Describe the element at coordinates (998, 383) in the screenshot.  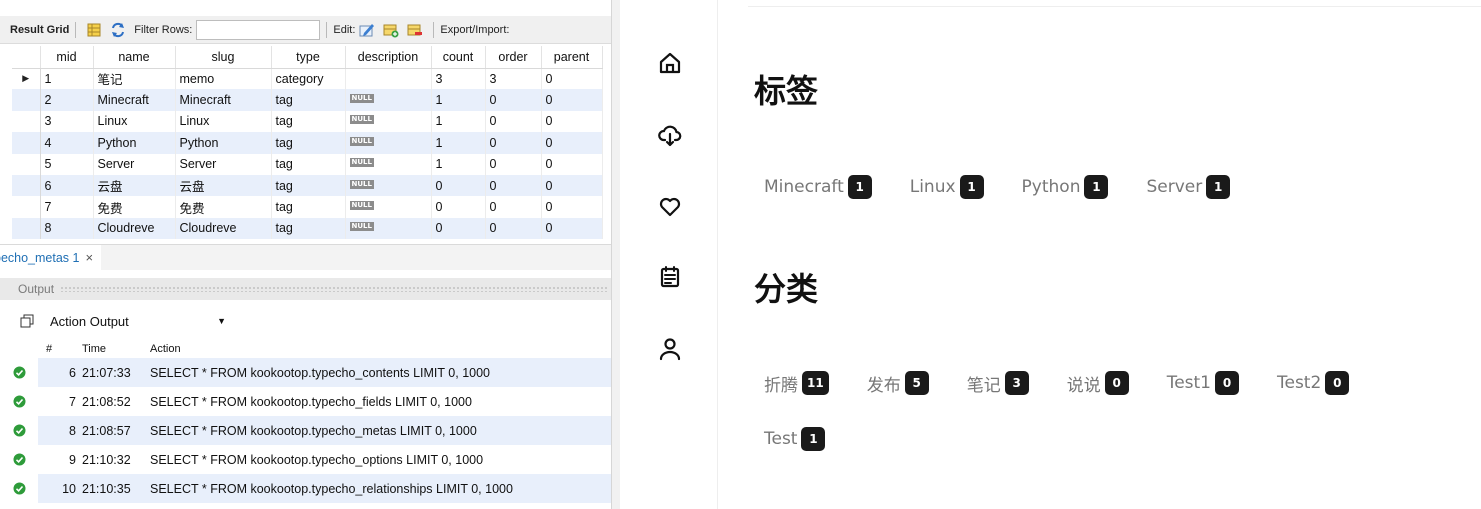
I see `category-link: 笔记 3` at that location.